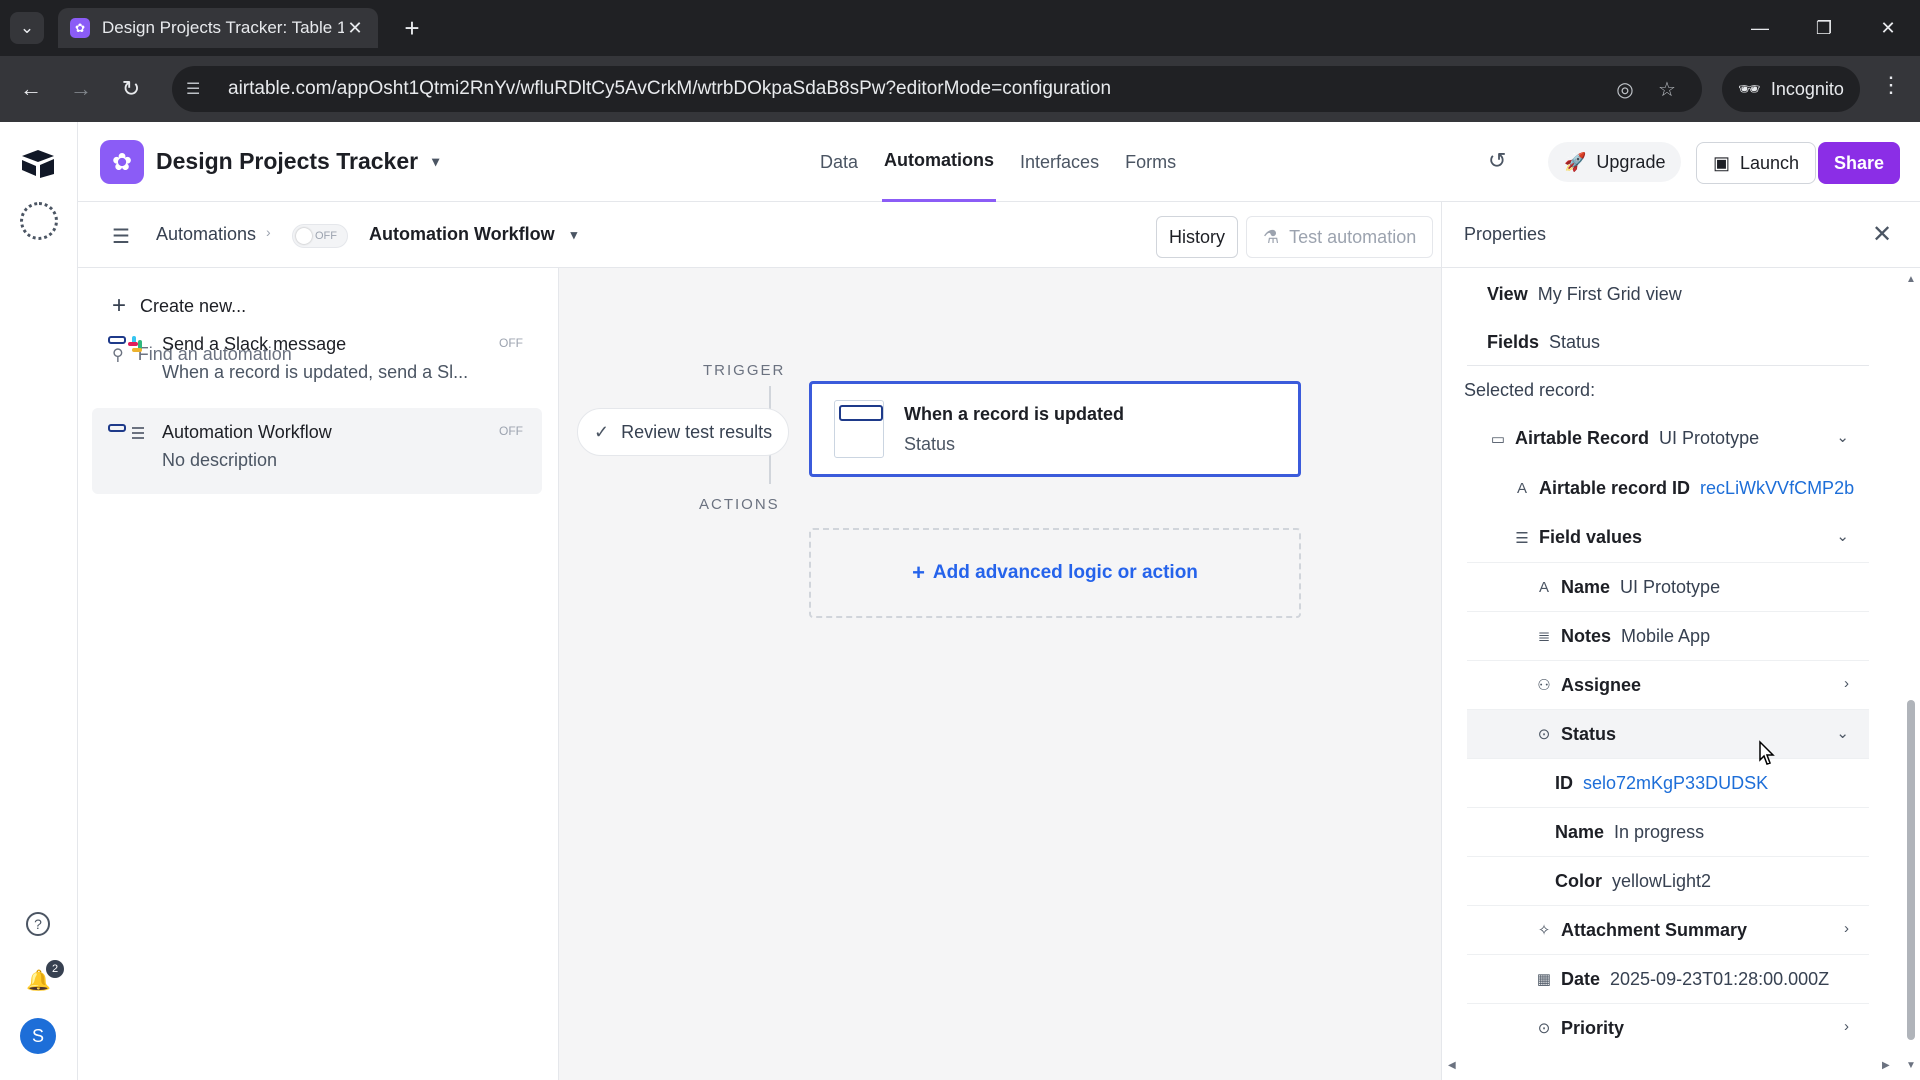 This screenshot has width=1920, height=1080. I want to click on upgrade-label: Upgrade, so click(1631, 161).